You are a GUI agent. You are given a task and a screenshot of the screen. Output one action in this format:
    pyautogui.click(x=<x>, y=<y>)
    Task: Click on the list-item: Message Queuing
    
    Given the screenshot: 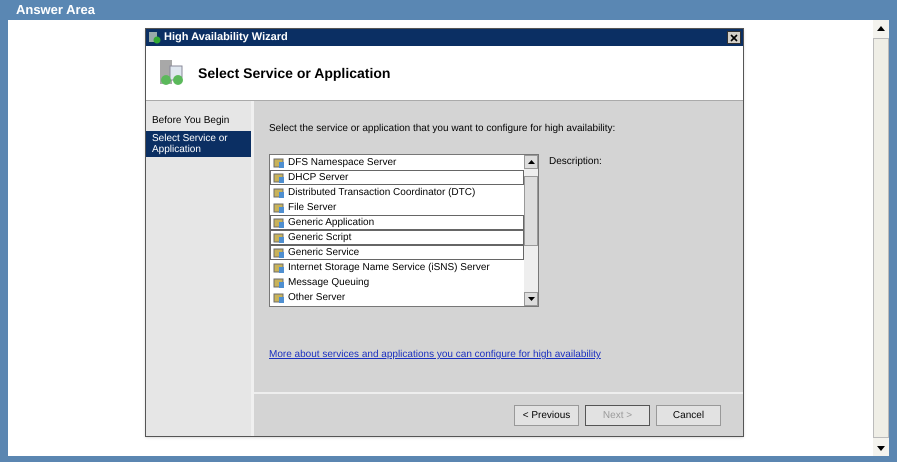 What is the action you would take?
    pyautogui.click(x=397, y=282)
    